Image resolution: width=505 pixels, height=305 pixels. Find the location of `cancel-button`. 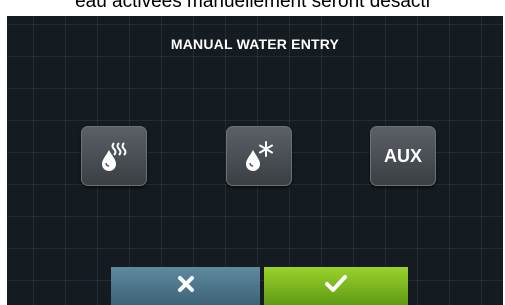

cancel-button is located at coordinates (185, 286).